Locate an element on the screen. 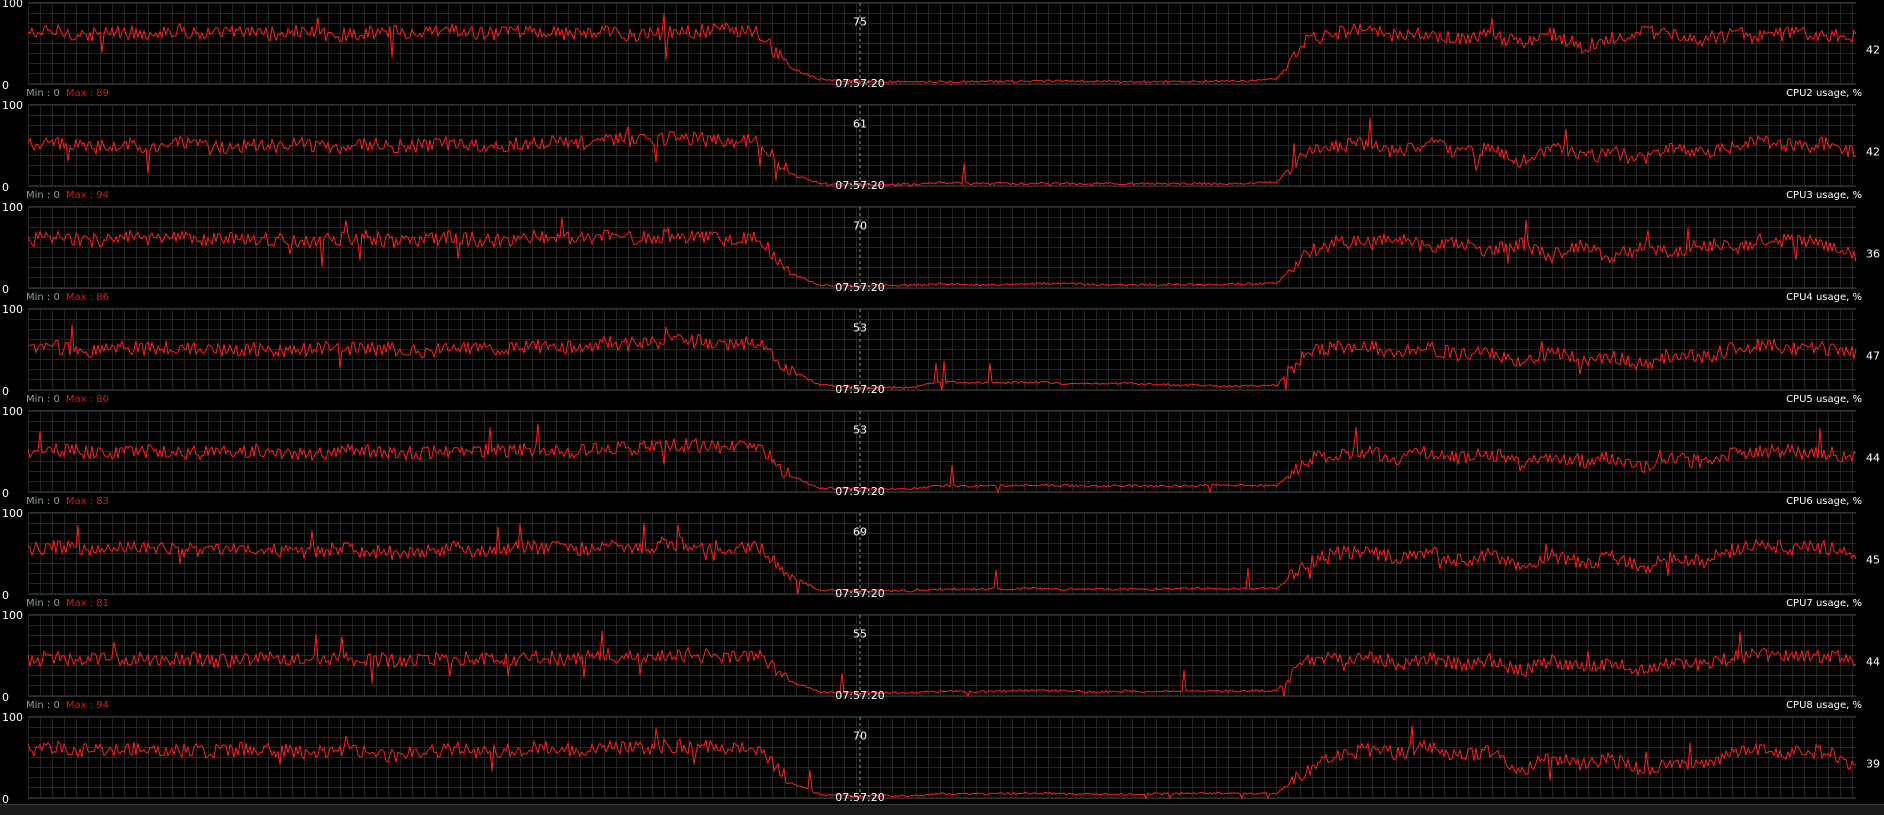 This screenshot has width=1884, height=815. min-max-labels: Min : 0 Max : 81 is located at coordinates (67, 604).